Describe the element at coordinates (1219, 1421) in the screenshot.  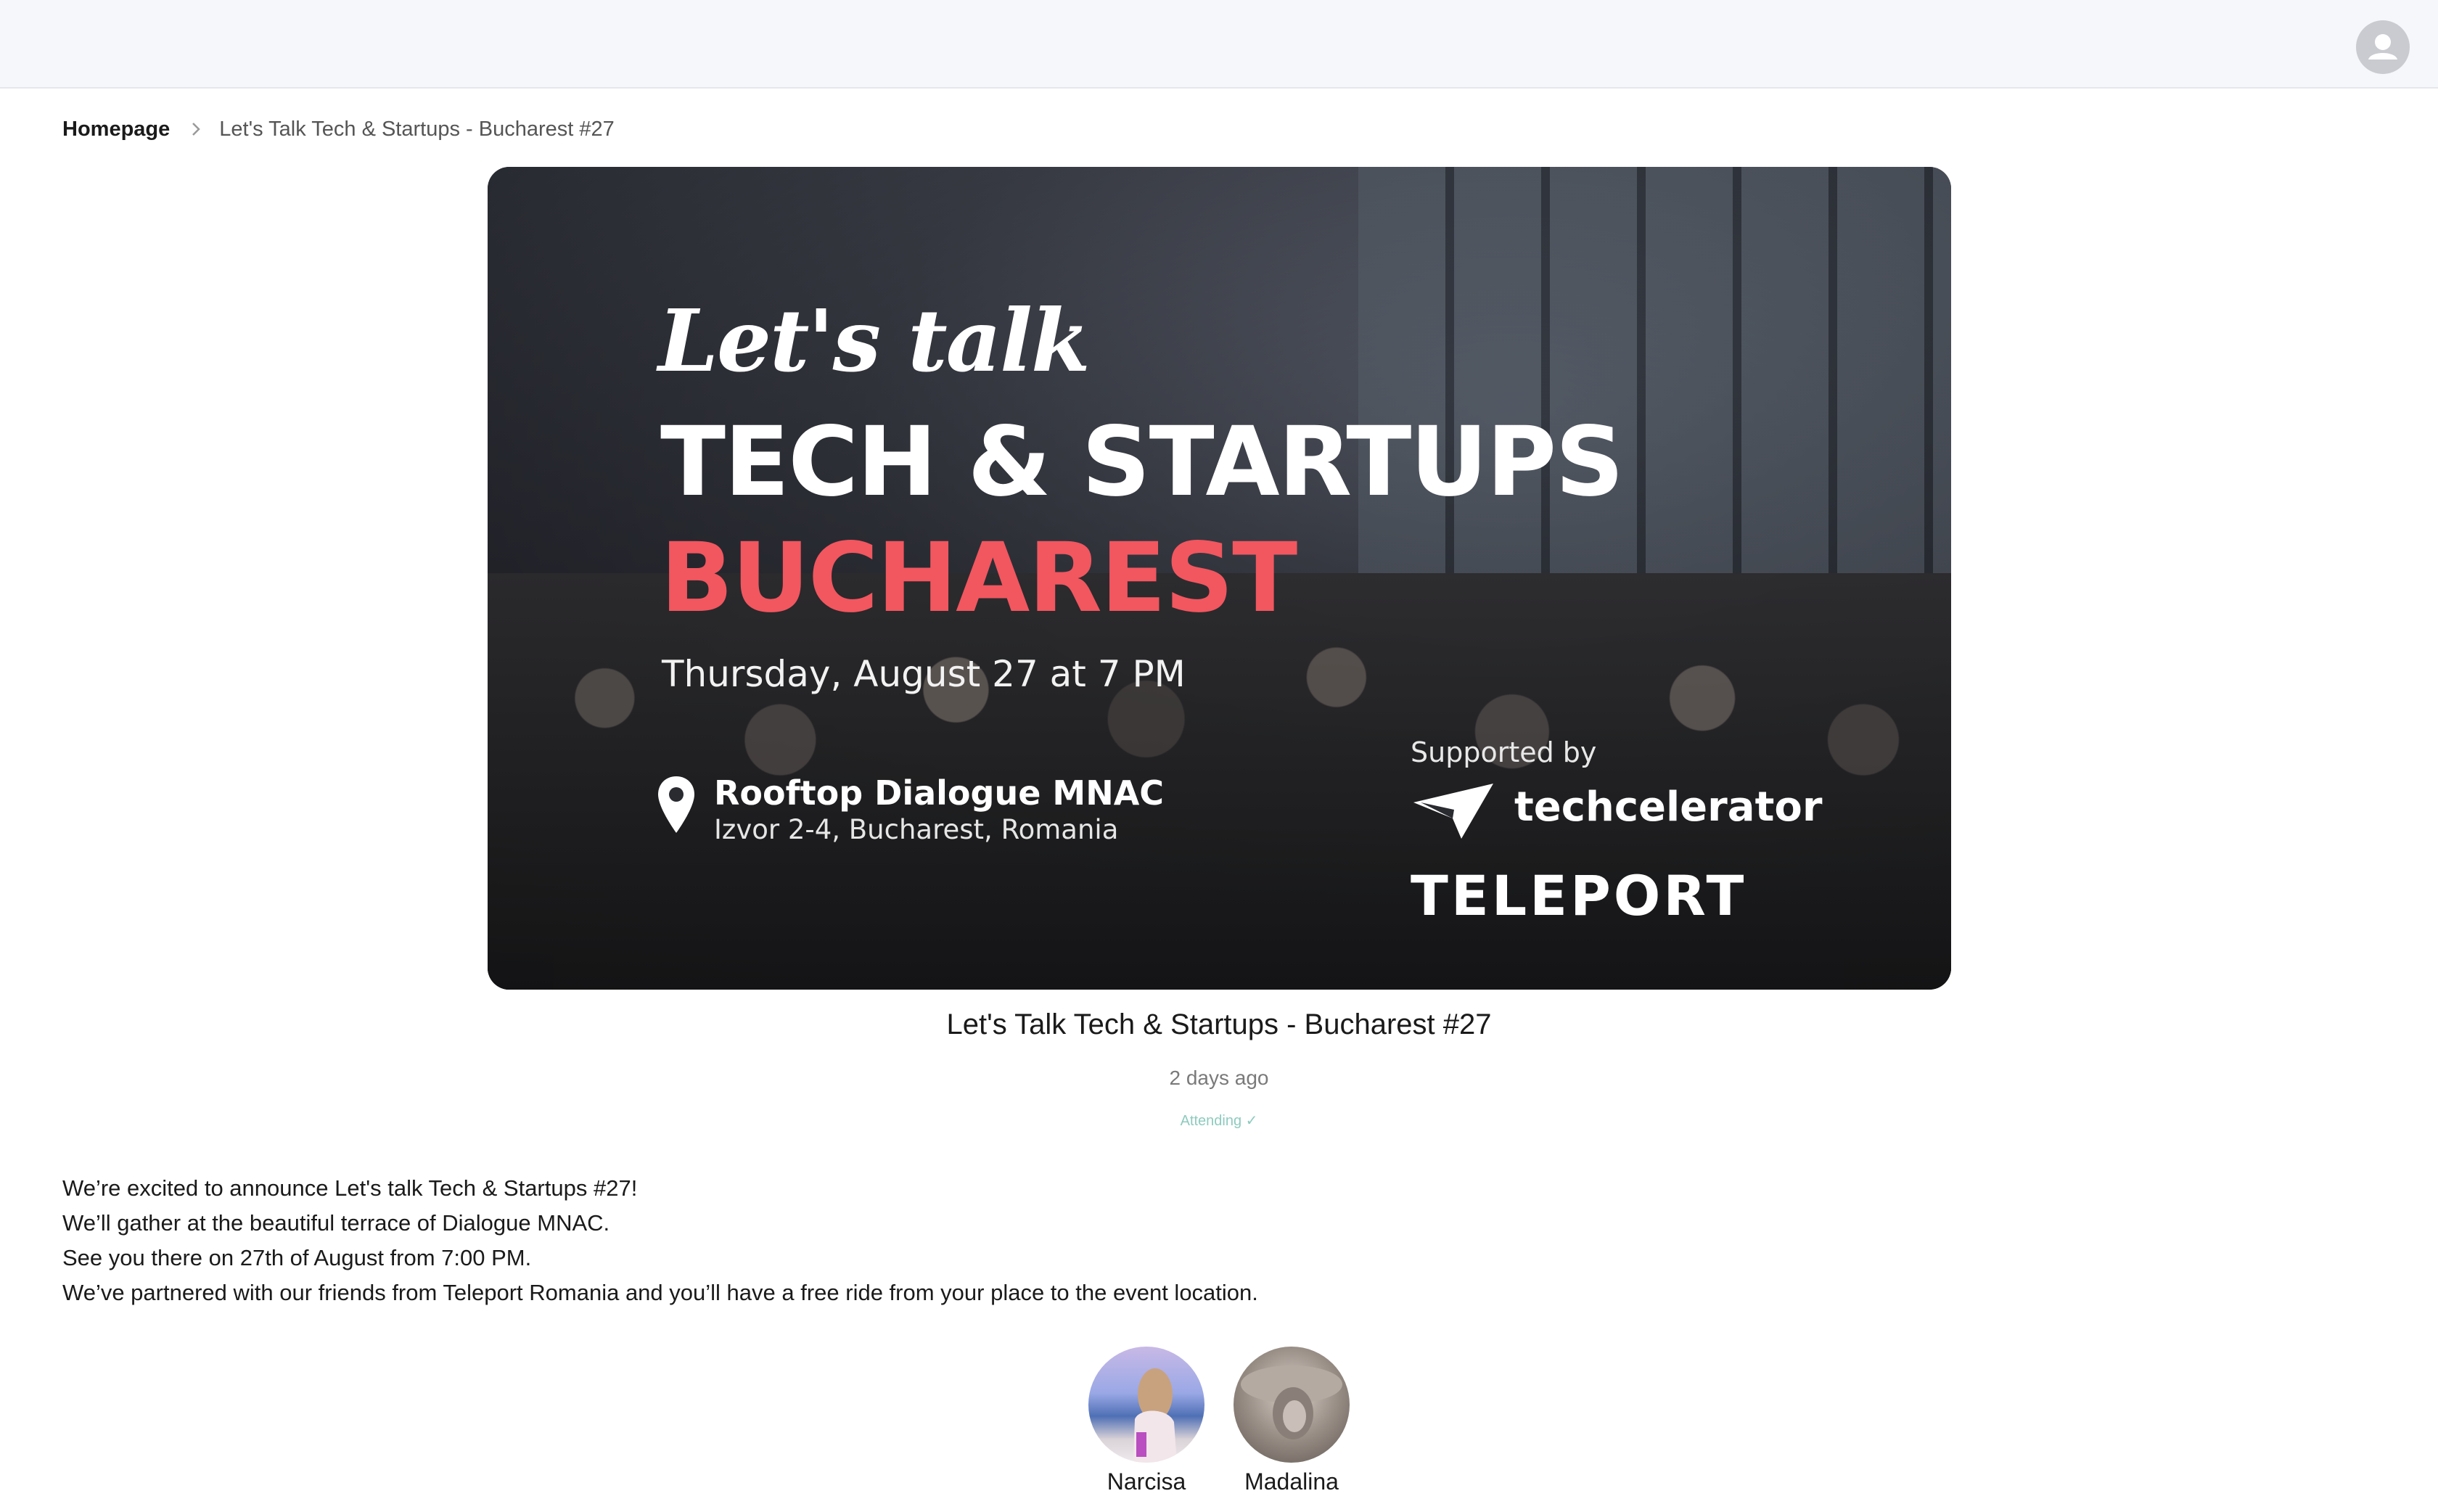
I see `attendee-list: Narcisa Madalina` at that location.